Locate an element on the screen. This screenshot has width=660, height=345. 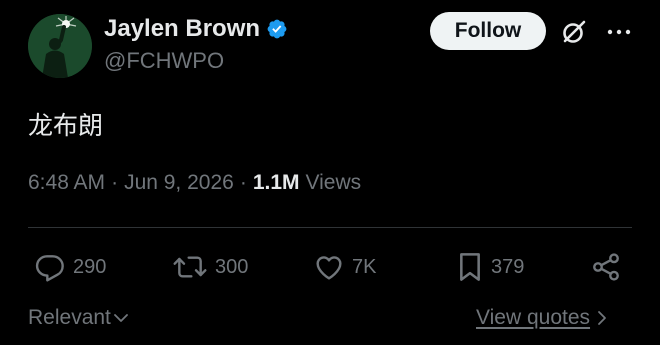
more-icon is located at coordinates (619, 32).